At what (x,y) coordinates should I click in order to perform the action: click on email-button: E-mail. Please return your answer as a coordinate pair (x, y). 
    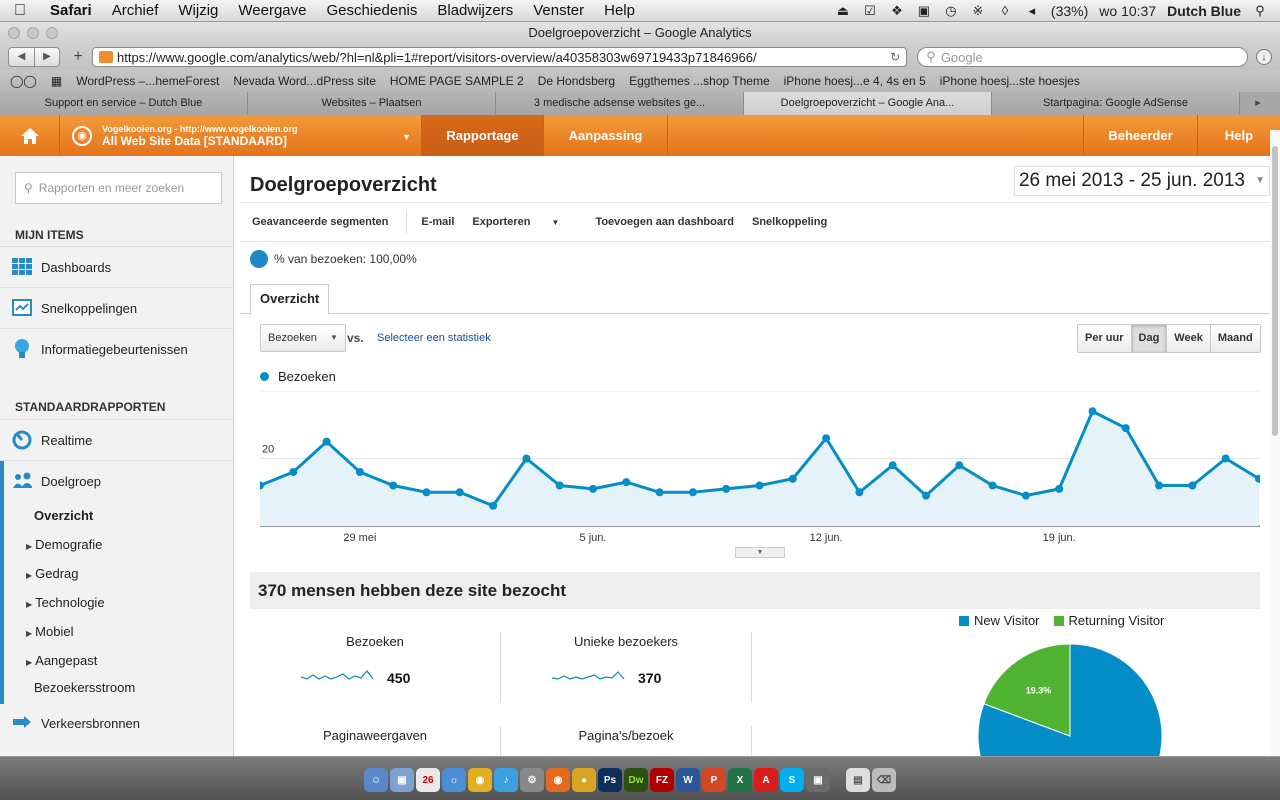
    Looking at the image, I should click on (437, 222).